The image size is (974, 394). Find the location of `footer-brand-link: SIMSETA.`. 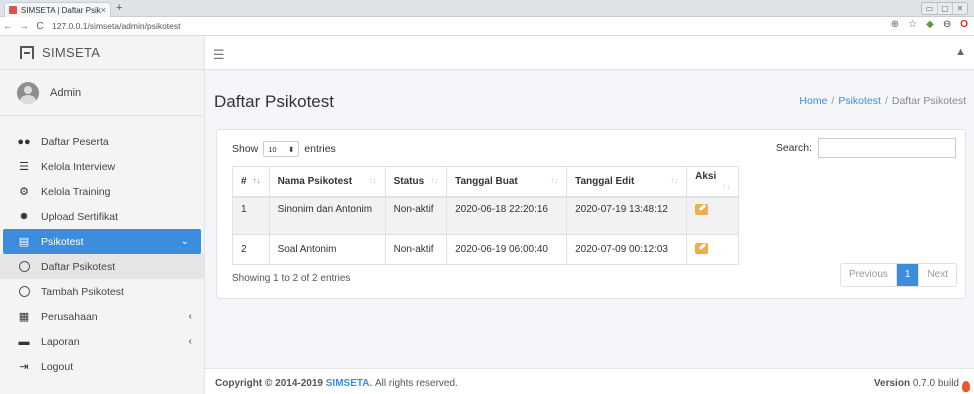

footer-brand-link: SIMSETA. is located at coordinates (349, 383).